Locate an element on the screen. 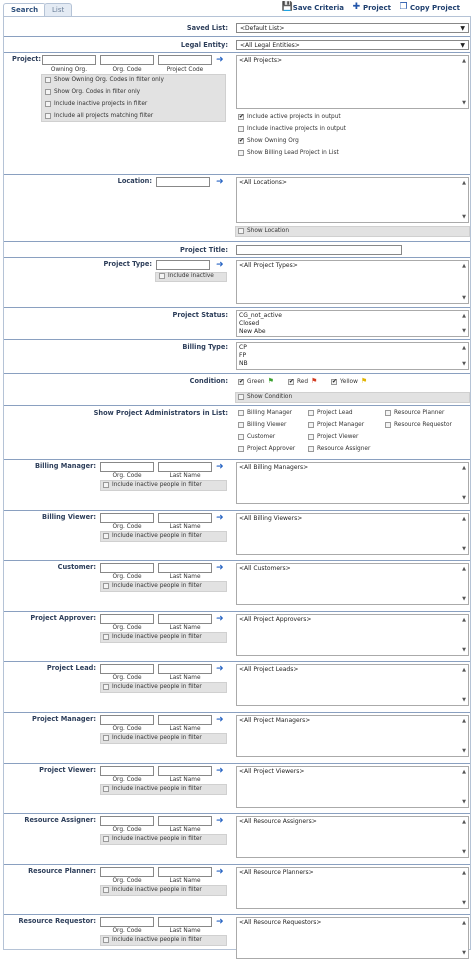  billing-type-item: NB is located at coordinates (352, 364).